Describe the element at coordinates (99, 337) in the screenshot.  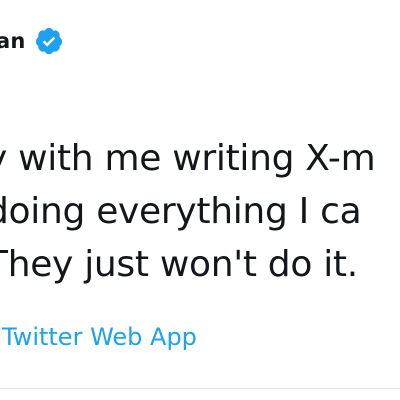
I see `tweet-source-link: Twitter Web App` at that location.